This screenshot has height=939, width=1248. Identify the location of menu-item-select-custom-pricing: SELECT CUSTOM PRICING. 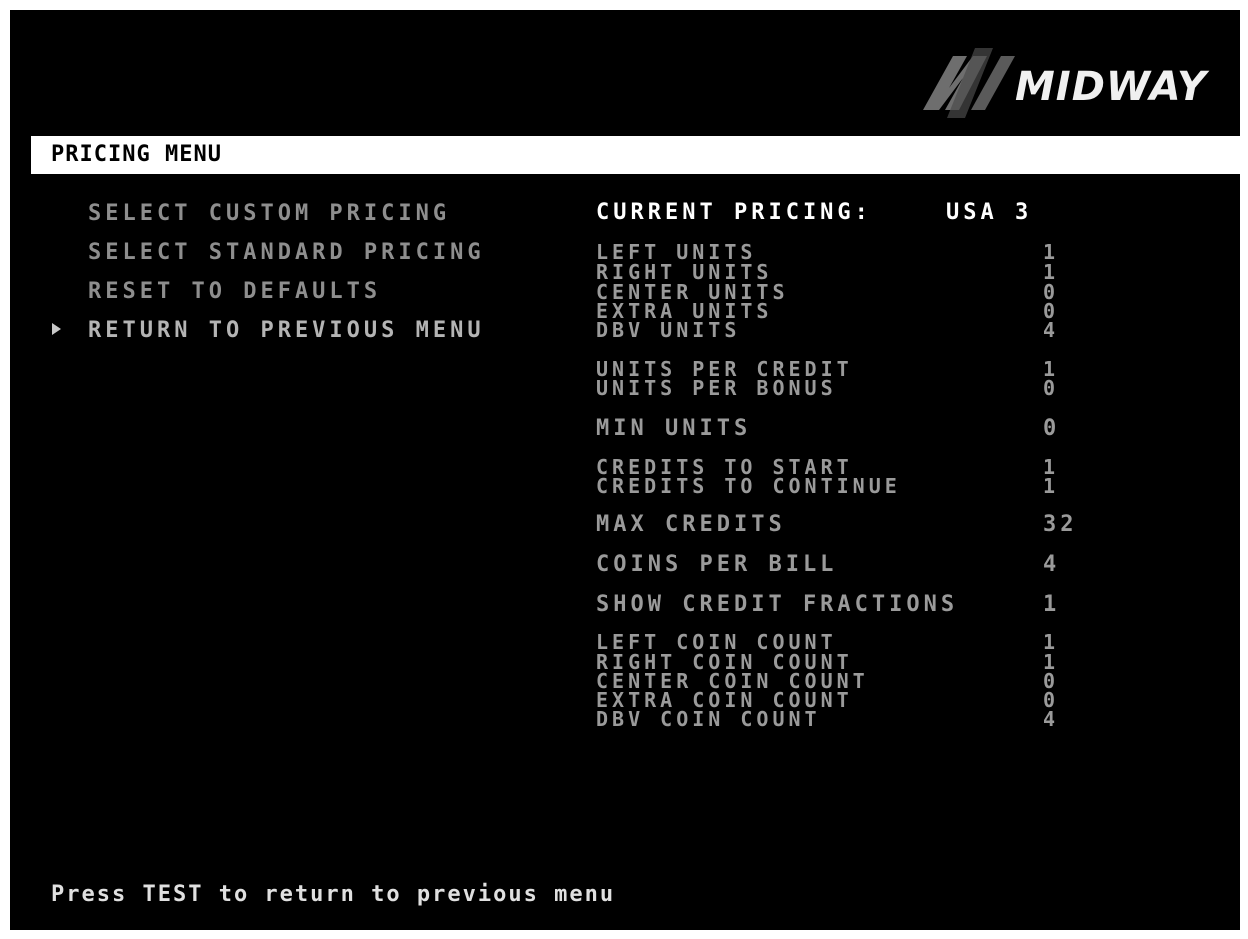
(269, 213).